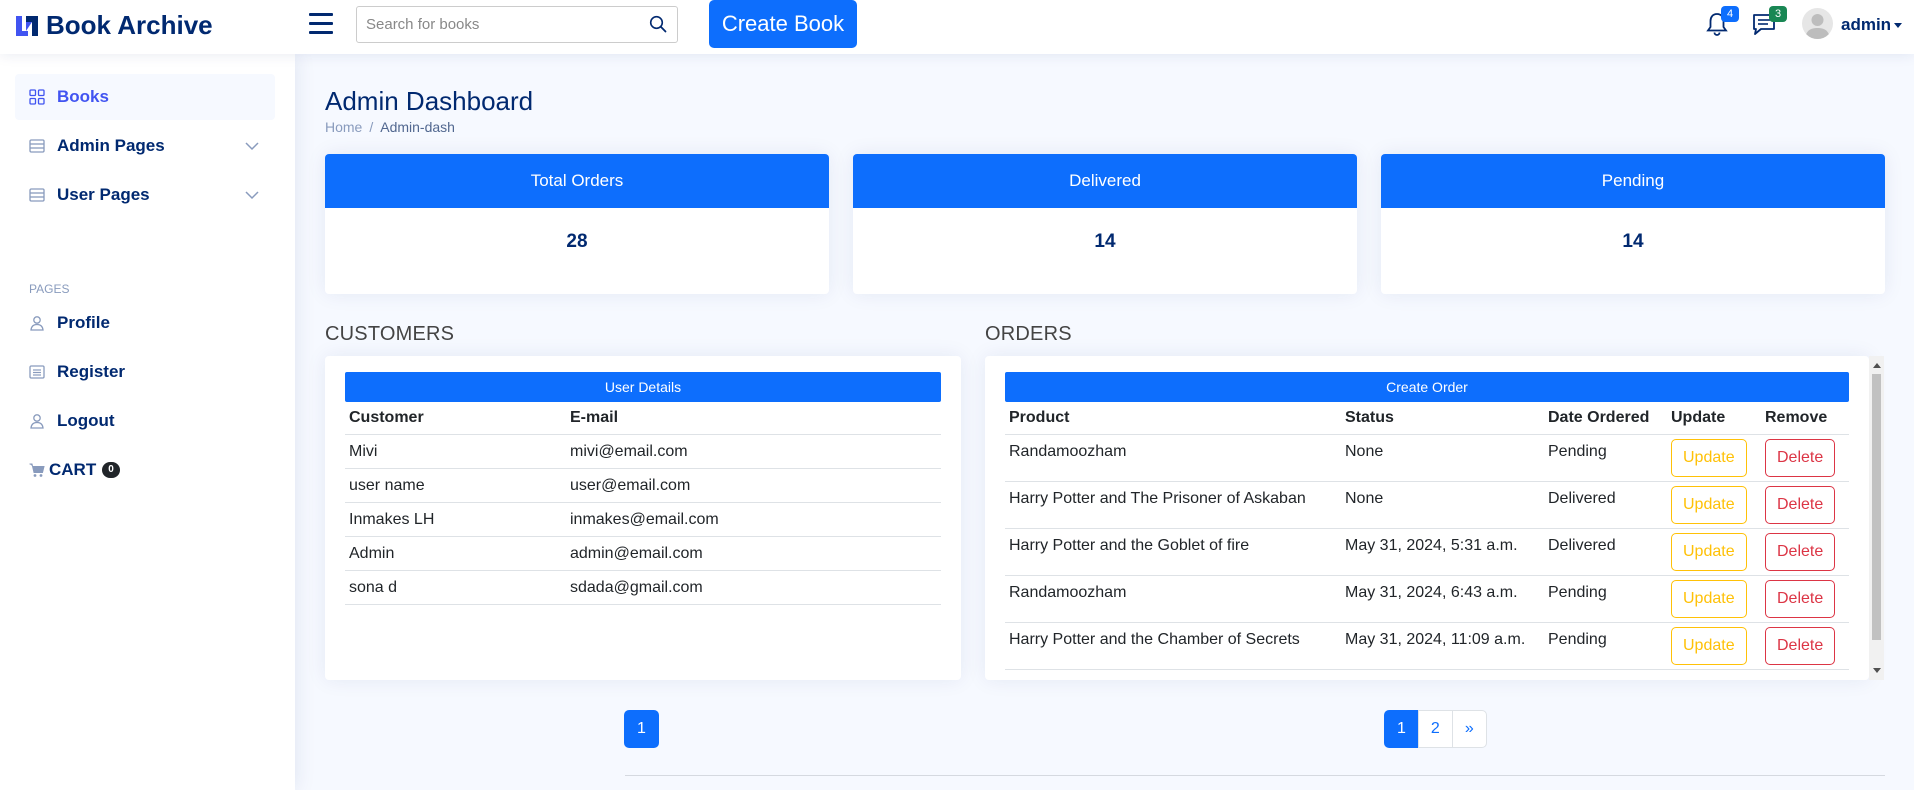 The image size is (1914, 790). I want to click on sidebar-item-label: User Pages, so click(103, 194).